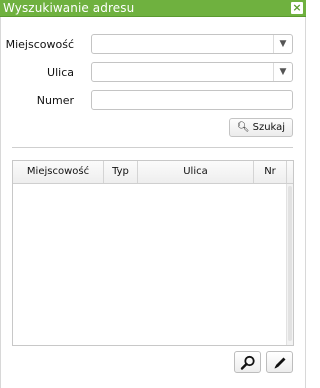 The width and height of the screenshot is (320, 388). I want to click on column-header-miejscowosc: Miejscowość, so click(58, 172).